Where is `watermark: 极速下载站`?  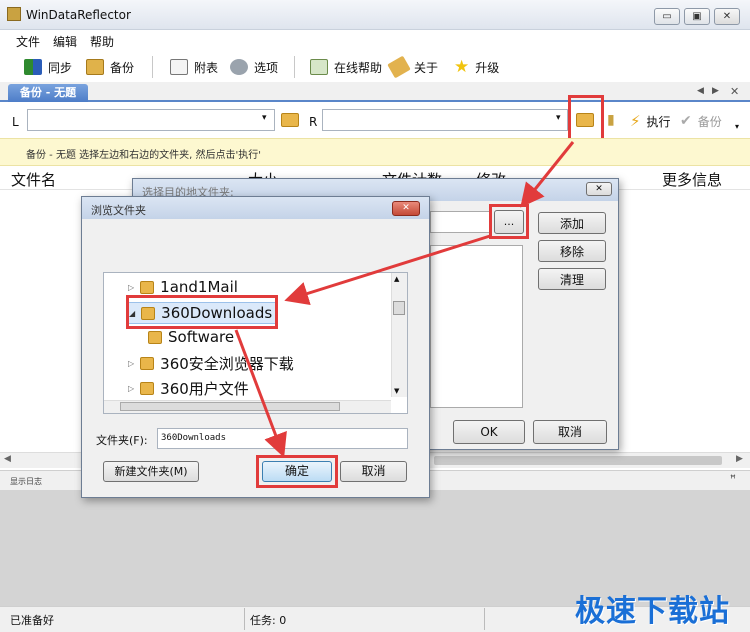
watermark: 极速下载站 is located at coordinates (652, 611).